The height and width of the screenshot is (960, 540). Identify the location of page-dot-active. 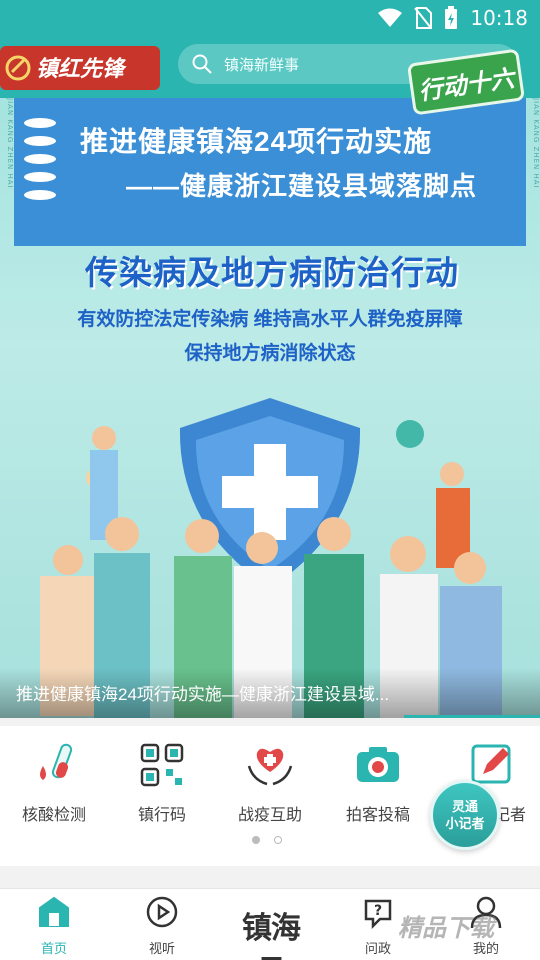
(256, 840).